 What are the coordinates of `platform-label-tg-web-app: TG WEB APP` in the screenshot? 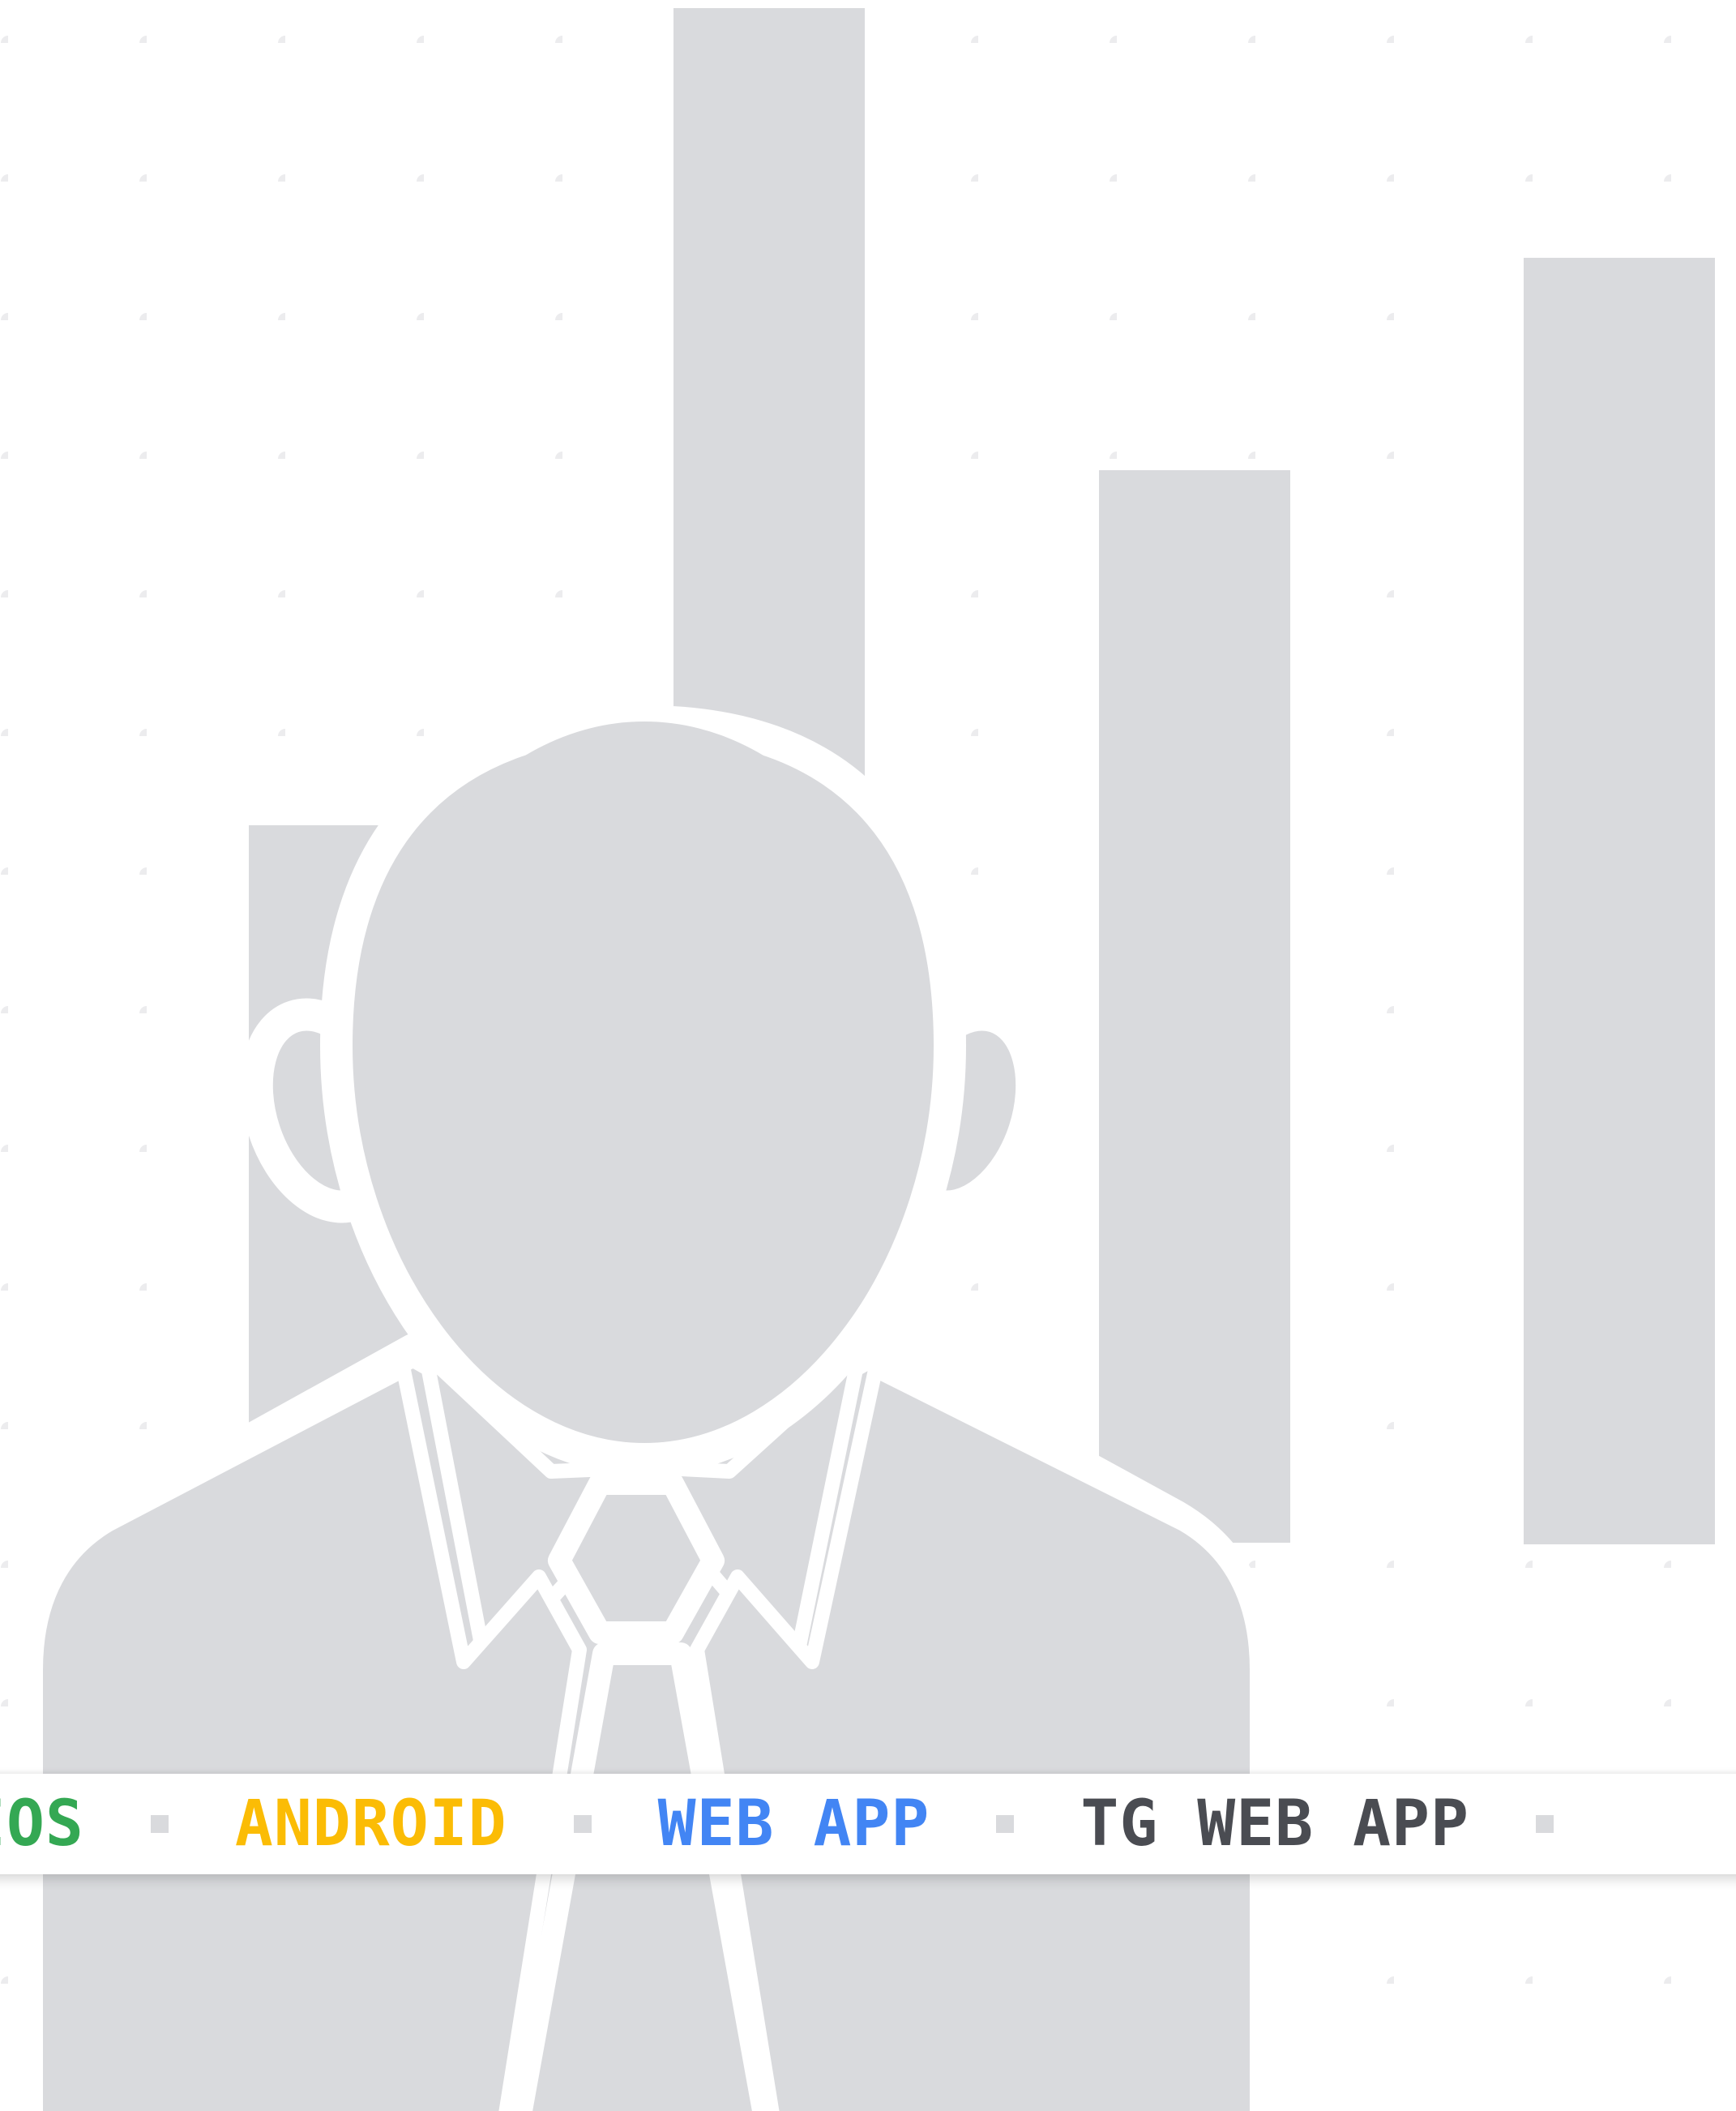 It's located at (1274, 1825).